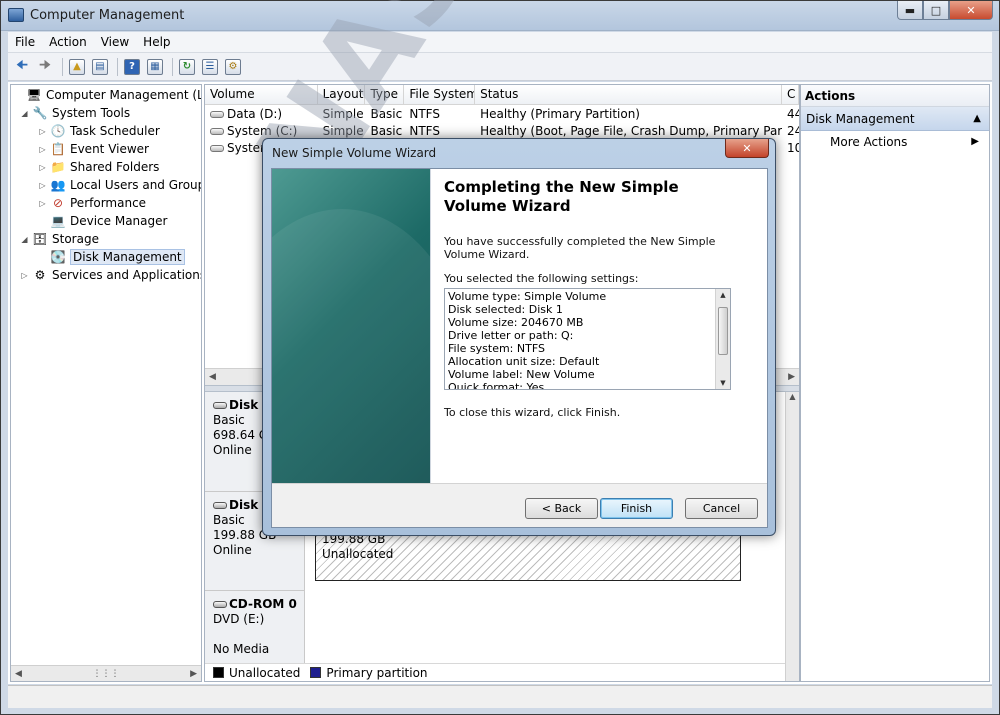 Image resolution: width=1000 pixels, height=715 pixels. I want to click on finish-button: Finish, so click(636, 508).